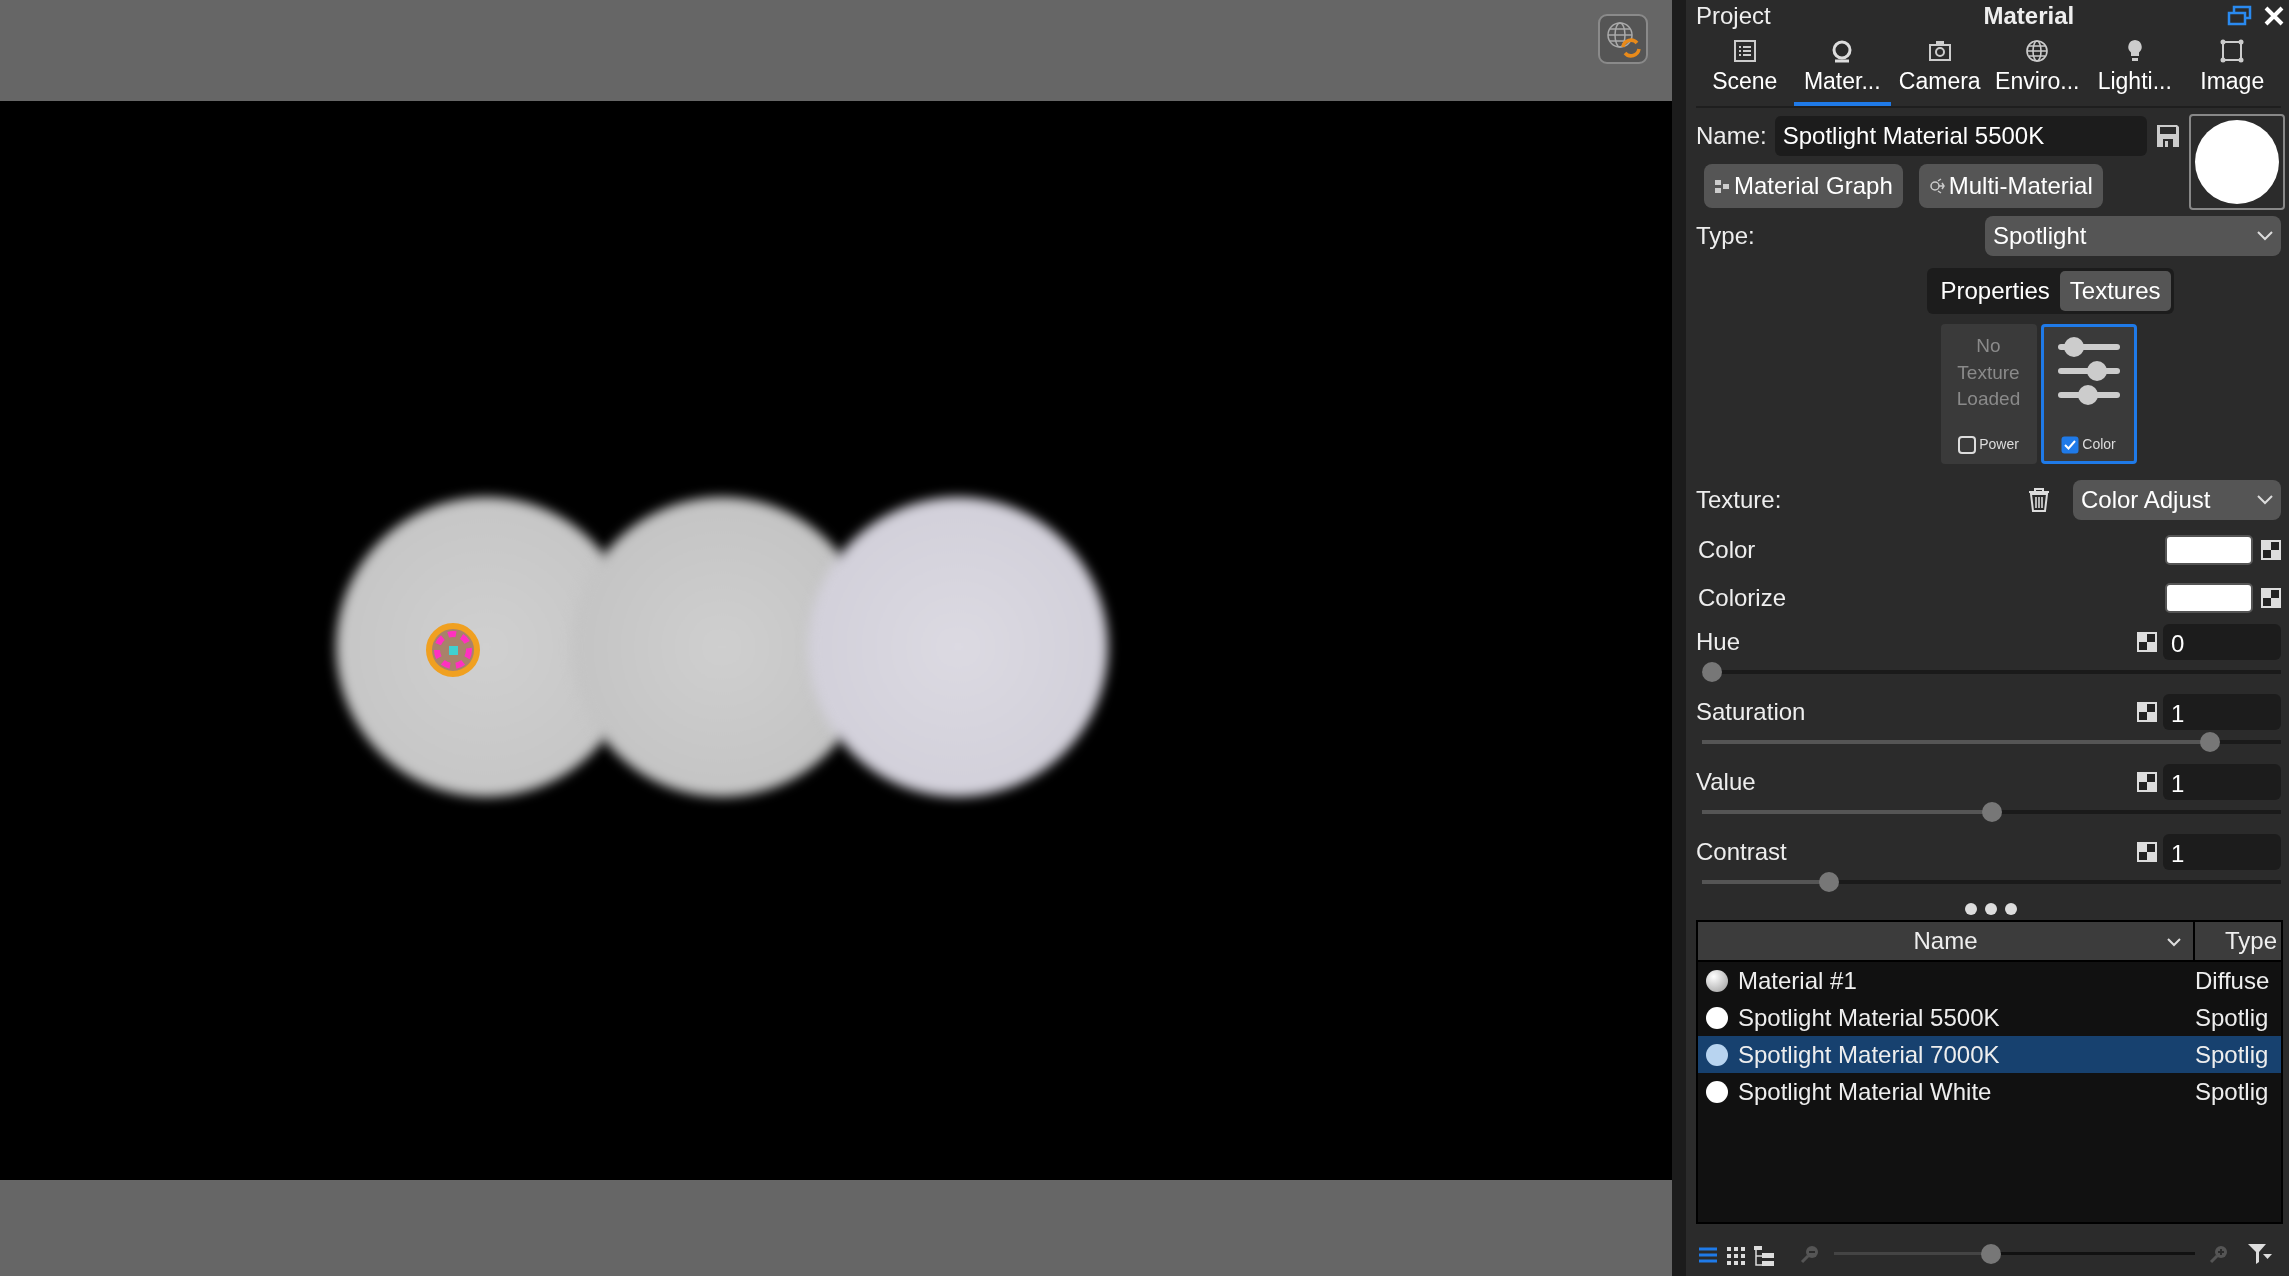 This screenshot has width=2289, height=1276. What do you see at coordinates (2168, 136) in the screenshot?
I see `save-icon` at bounding box center [2168, 136].